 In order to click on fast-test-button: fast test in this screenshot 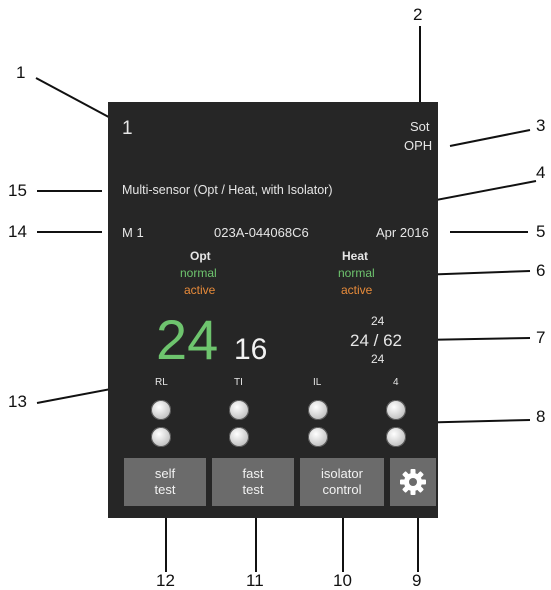, I will do `click(253, 482)`.